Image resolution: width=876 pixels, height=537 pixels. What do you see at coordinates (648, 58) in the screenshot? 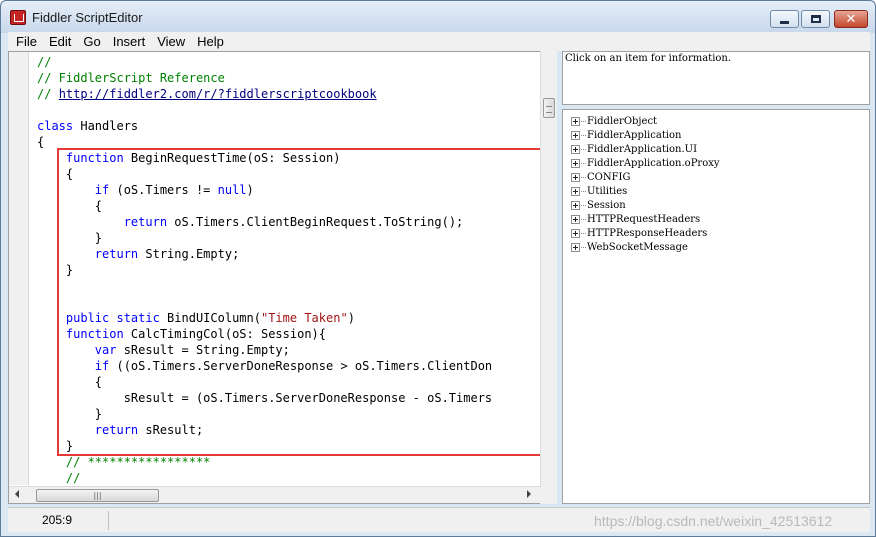
I see `info-text: Click on an item for information.` at bounding box center [648, 58].